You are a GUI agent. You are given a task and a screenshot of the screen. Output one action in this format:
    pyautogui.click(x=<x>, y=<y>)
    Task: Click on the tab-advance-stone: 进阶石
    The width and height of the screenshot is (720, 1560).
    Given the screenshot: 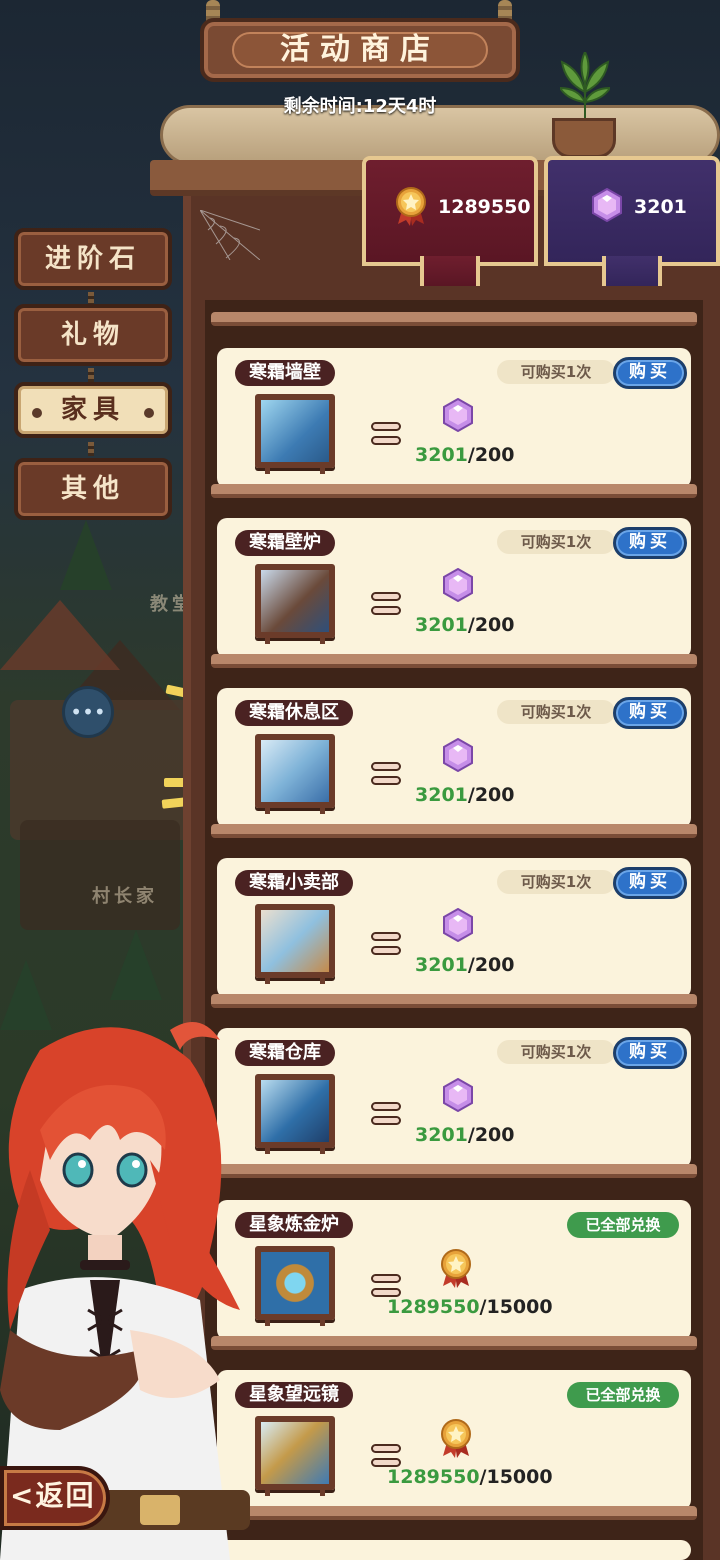 What is the action you would take?
    pyautogui.click(x=93, y=259)
    